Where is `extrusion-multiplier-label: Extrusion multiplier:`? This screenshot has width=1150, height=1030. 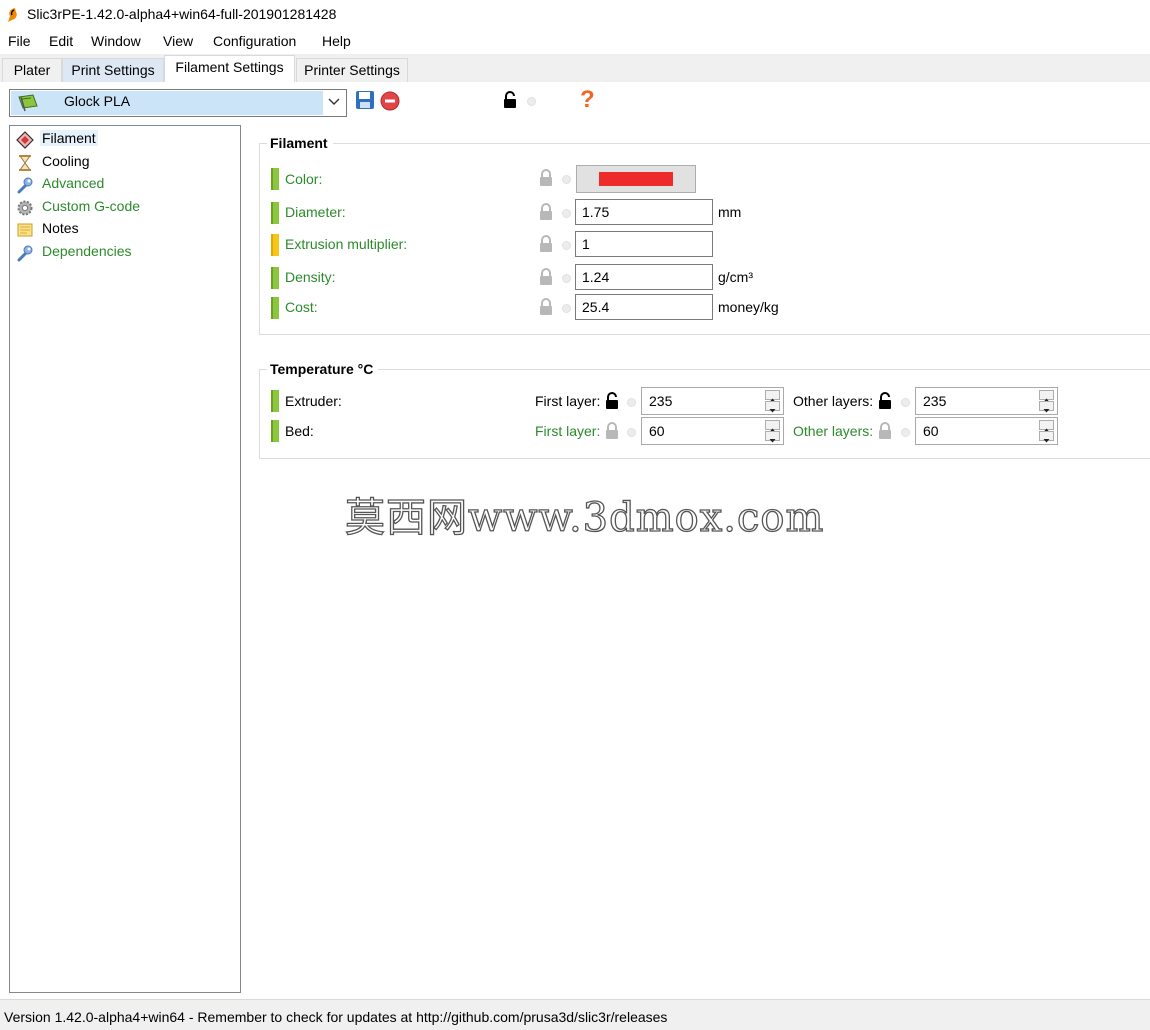 extrusion-multiplier-label: Extrusion multiplier: is located at coordinates (346, 244).